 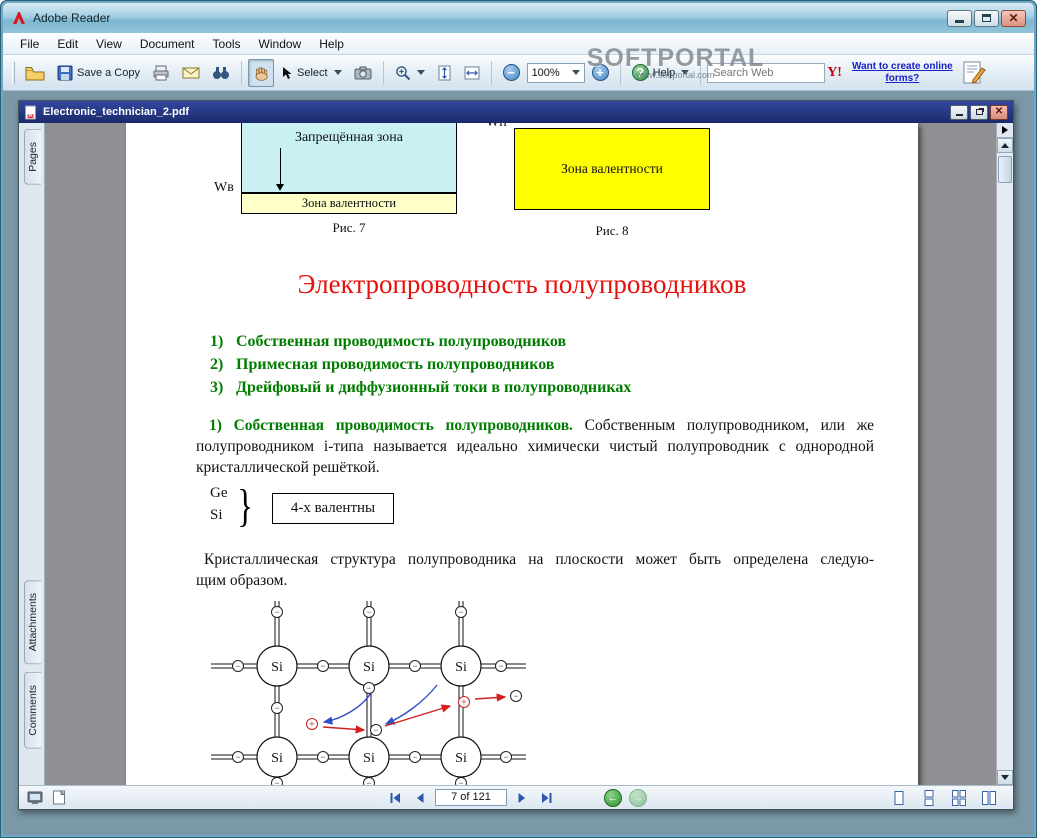 I want to click on help-label: Help, so click(x=664, y=72).